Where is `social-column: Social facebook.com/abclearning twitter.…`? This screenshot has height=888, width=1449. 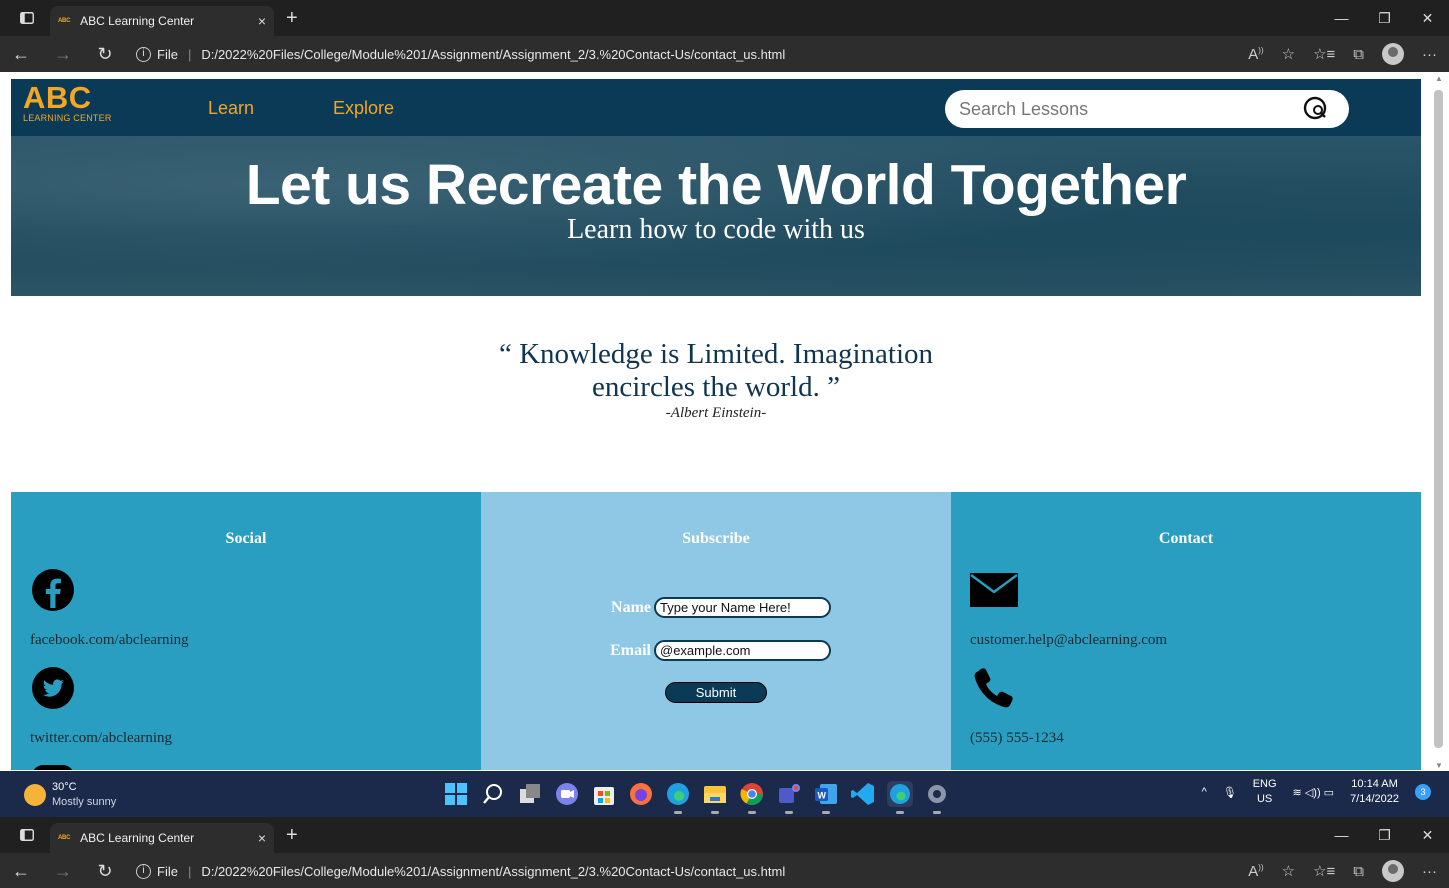 social-column: Social facebook.com/abclearning twitter.… is located at coordinates (246, 631).